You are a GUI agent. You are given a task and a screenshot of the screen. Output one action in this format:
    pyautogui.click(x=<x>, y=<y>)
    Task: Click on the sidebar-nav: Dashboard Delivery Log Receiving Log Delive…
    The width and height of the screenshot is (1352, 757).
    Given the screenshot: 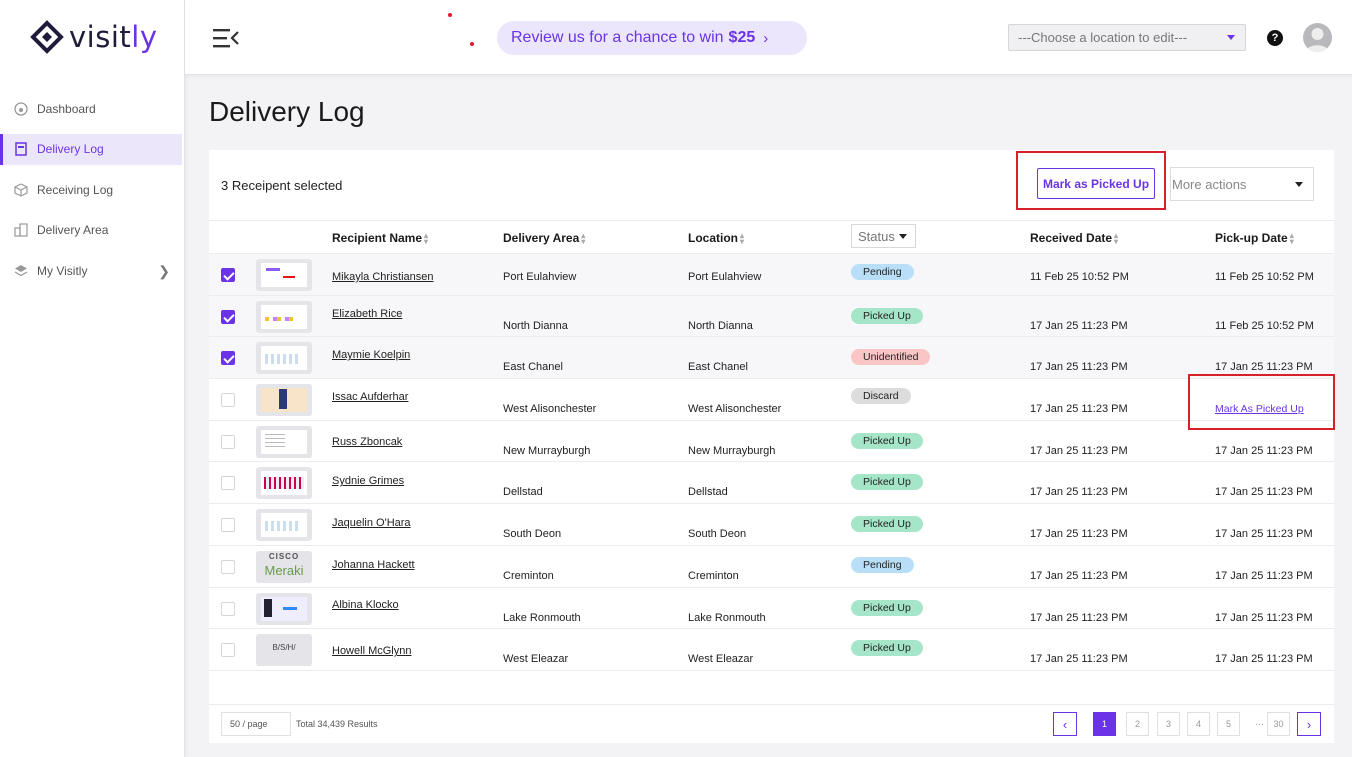 What is the action you would take?
    pyautogui.click(x=92, y=194)
    